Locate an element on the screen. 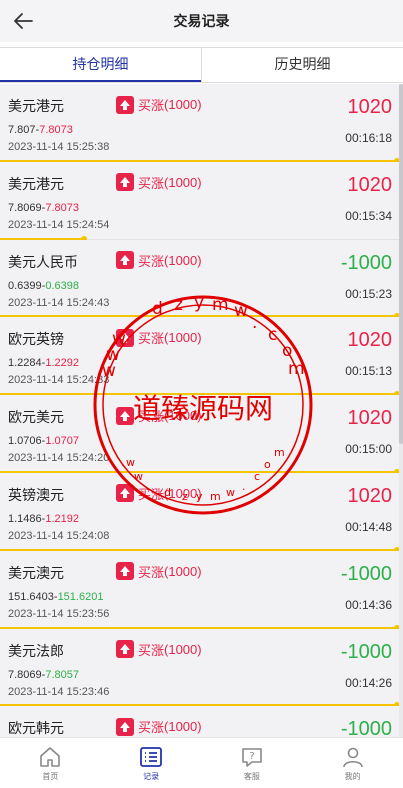  scrollbar is located at coordinates (401, 410).